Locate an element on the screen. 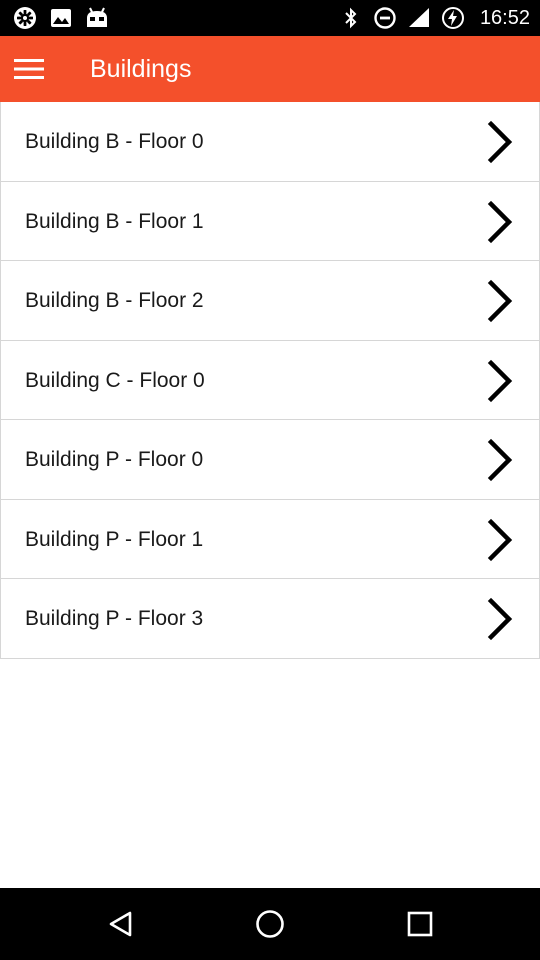  image-icon is located at coordinates (61, 18).